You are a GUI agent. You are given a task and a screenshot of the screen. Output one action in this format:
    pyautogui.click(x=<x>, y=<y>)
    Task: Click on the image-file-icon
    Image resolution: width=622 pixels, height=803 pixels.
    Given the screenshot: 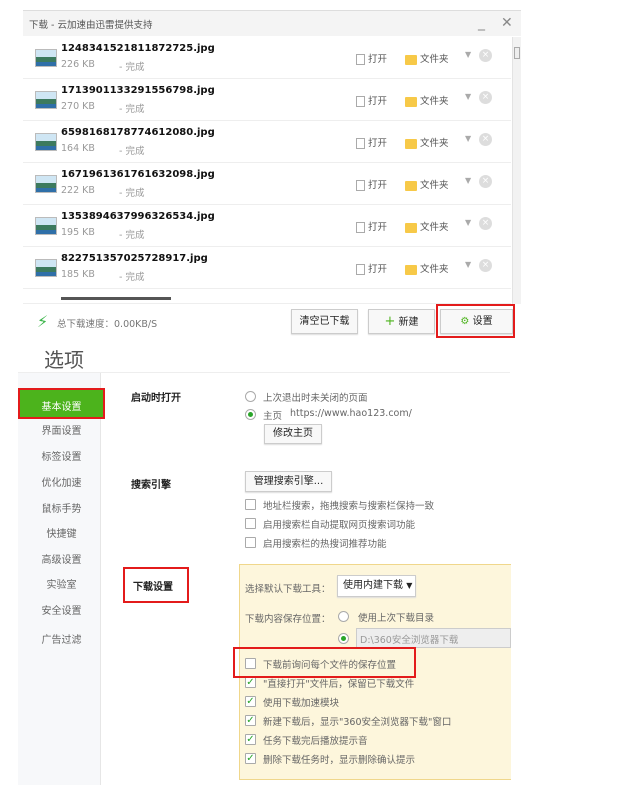 What is the action you would take?
    pyautogui.click(x=46, y=100)
    